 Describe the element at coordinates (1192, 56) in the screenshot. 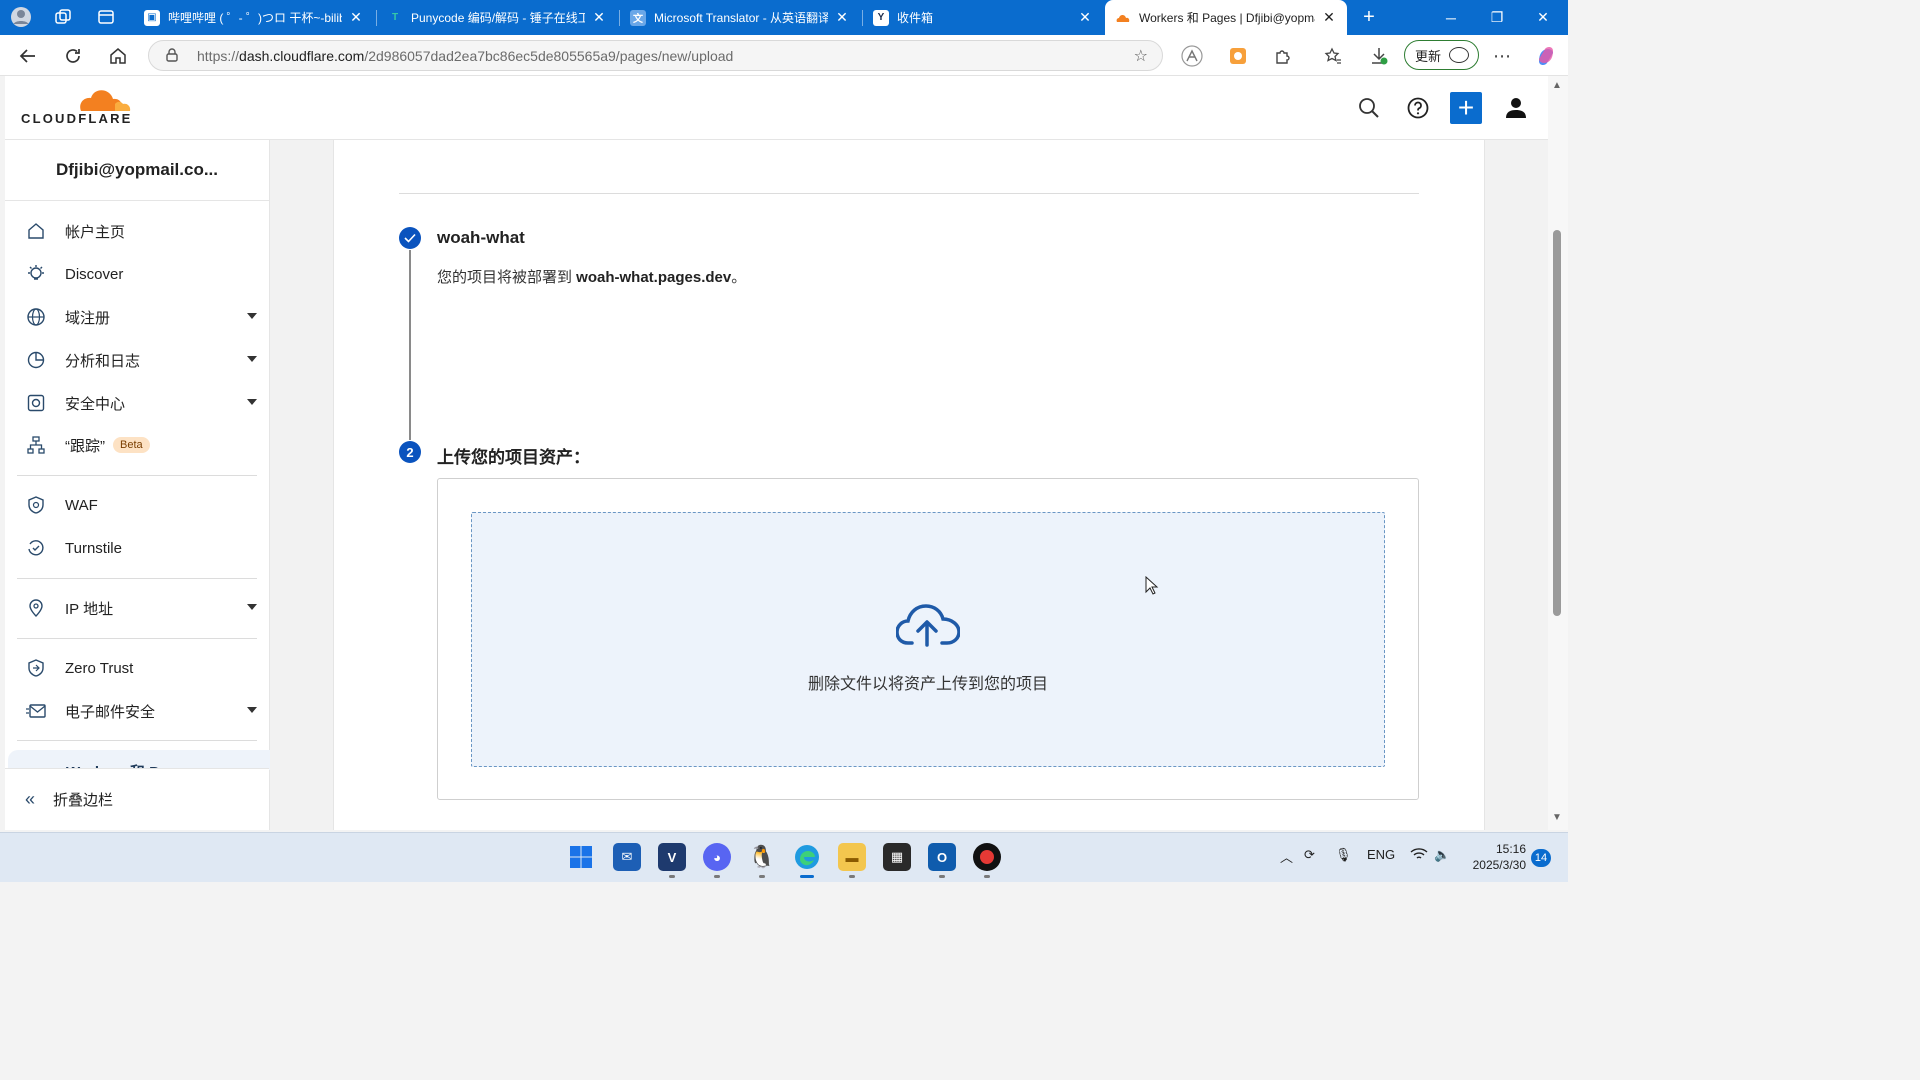

I see `read-aloud-icon` at that location.